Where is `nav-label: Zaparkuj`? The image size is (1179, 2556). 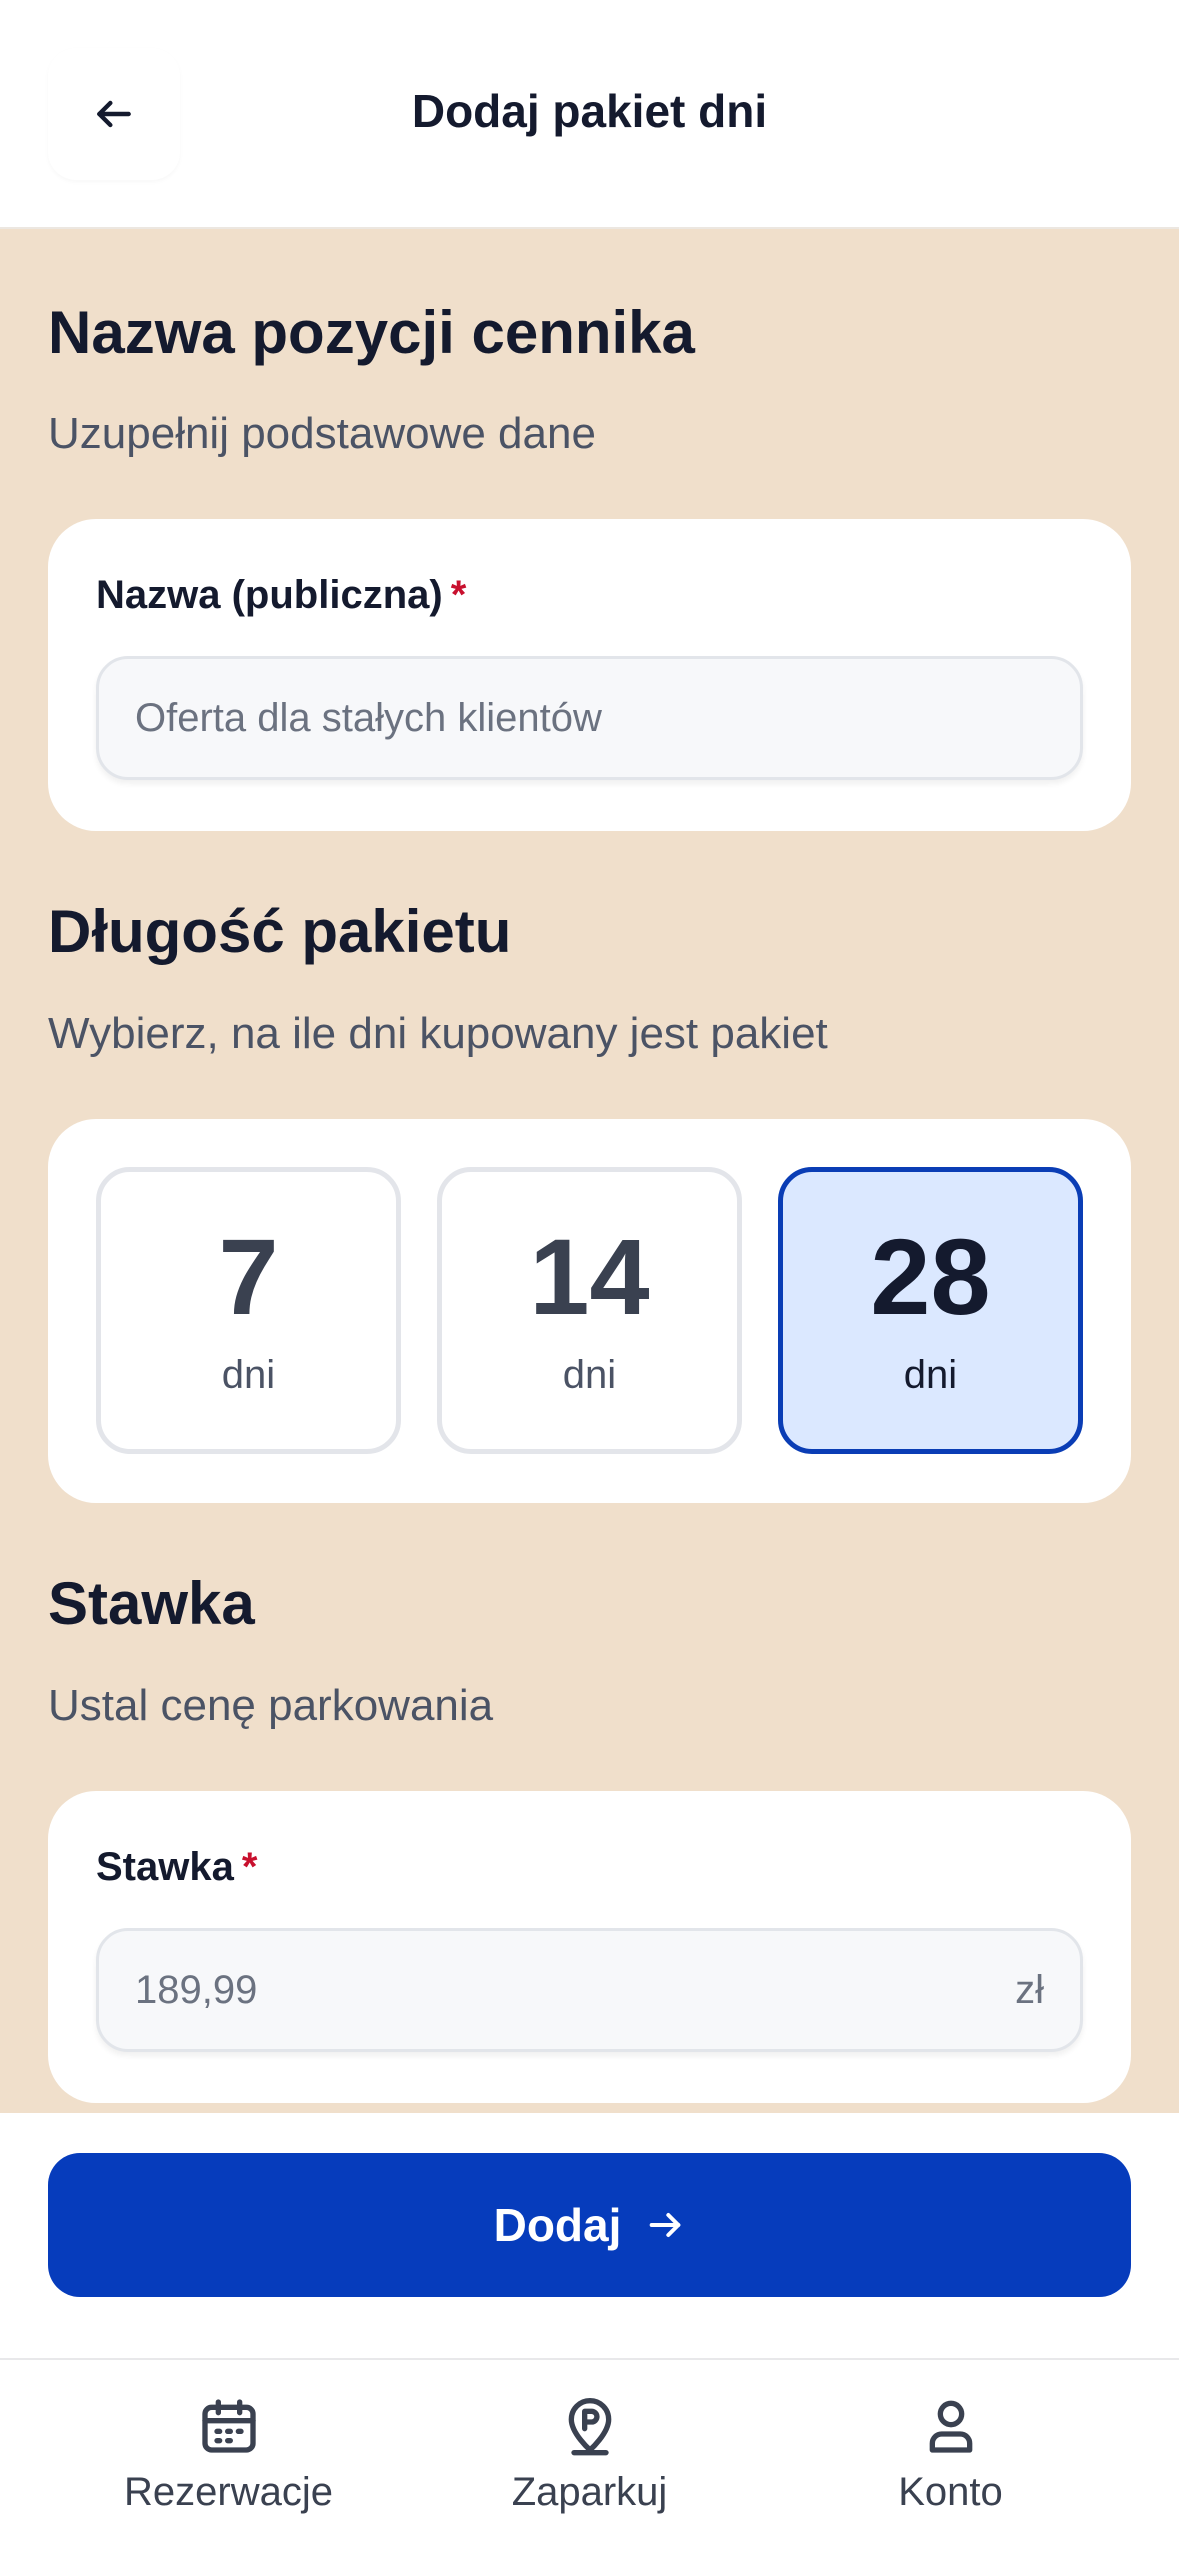
nav-label: Zaparkuj is located at coordinates (589, 2492).